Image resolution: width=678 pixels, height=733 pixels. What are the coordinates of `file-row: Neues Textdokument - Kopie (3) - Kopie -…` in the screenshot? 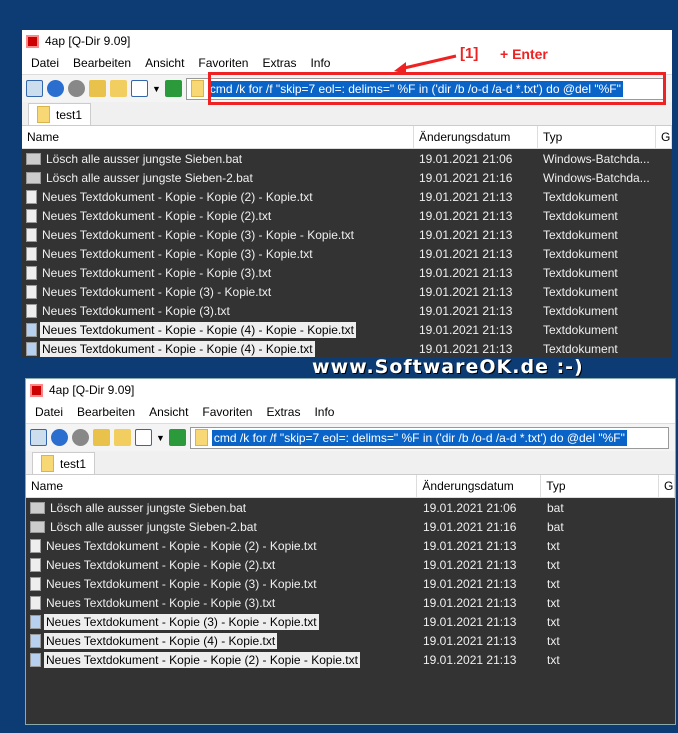 It's located at (350, 621).